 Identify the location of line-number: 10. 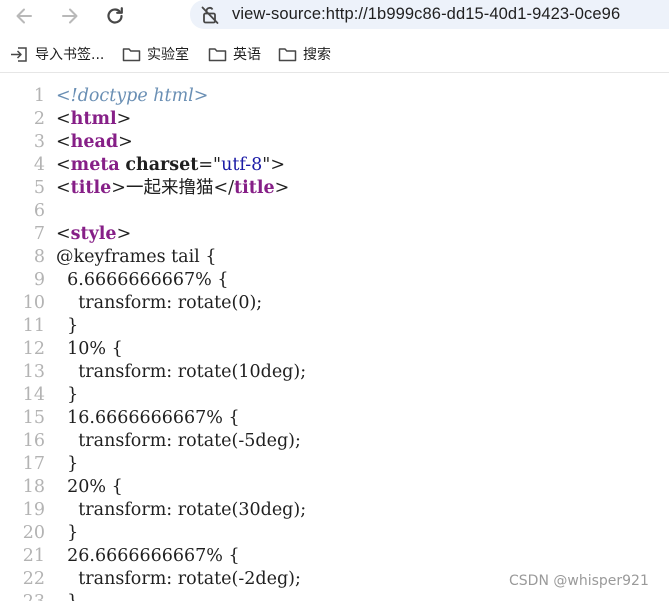
(33, 303).